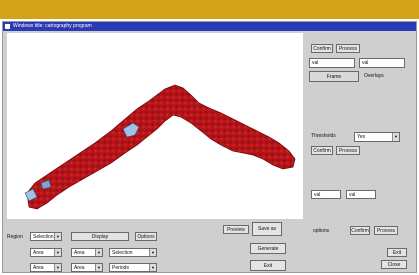  Describe the element at coordinates (386, 230) in the screenshot. I see `process-low-button: Process` at that location.